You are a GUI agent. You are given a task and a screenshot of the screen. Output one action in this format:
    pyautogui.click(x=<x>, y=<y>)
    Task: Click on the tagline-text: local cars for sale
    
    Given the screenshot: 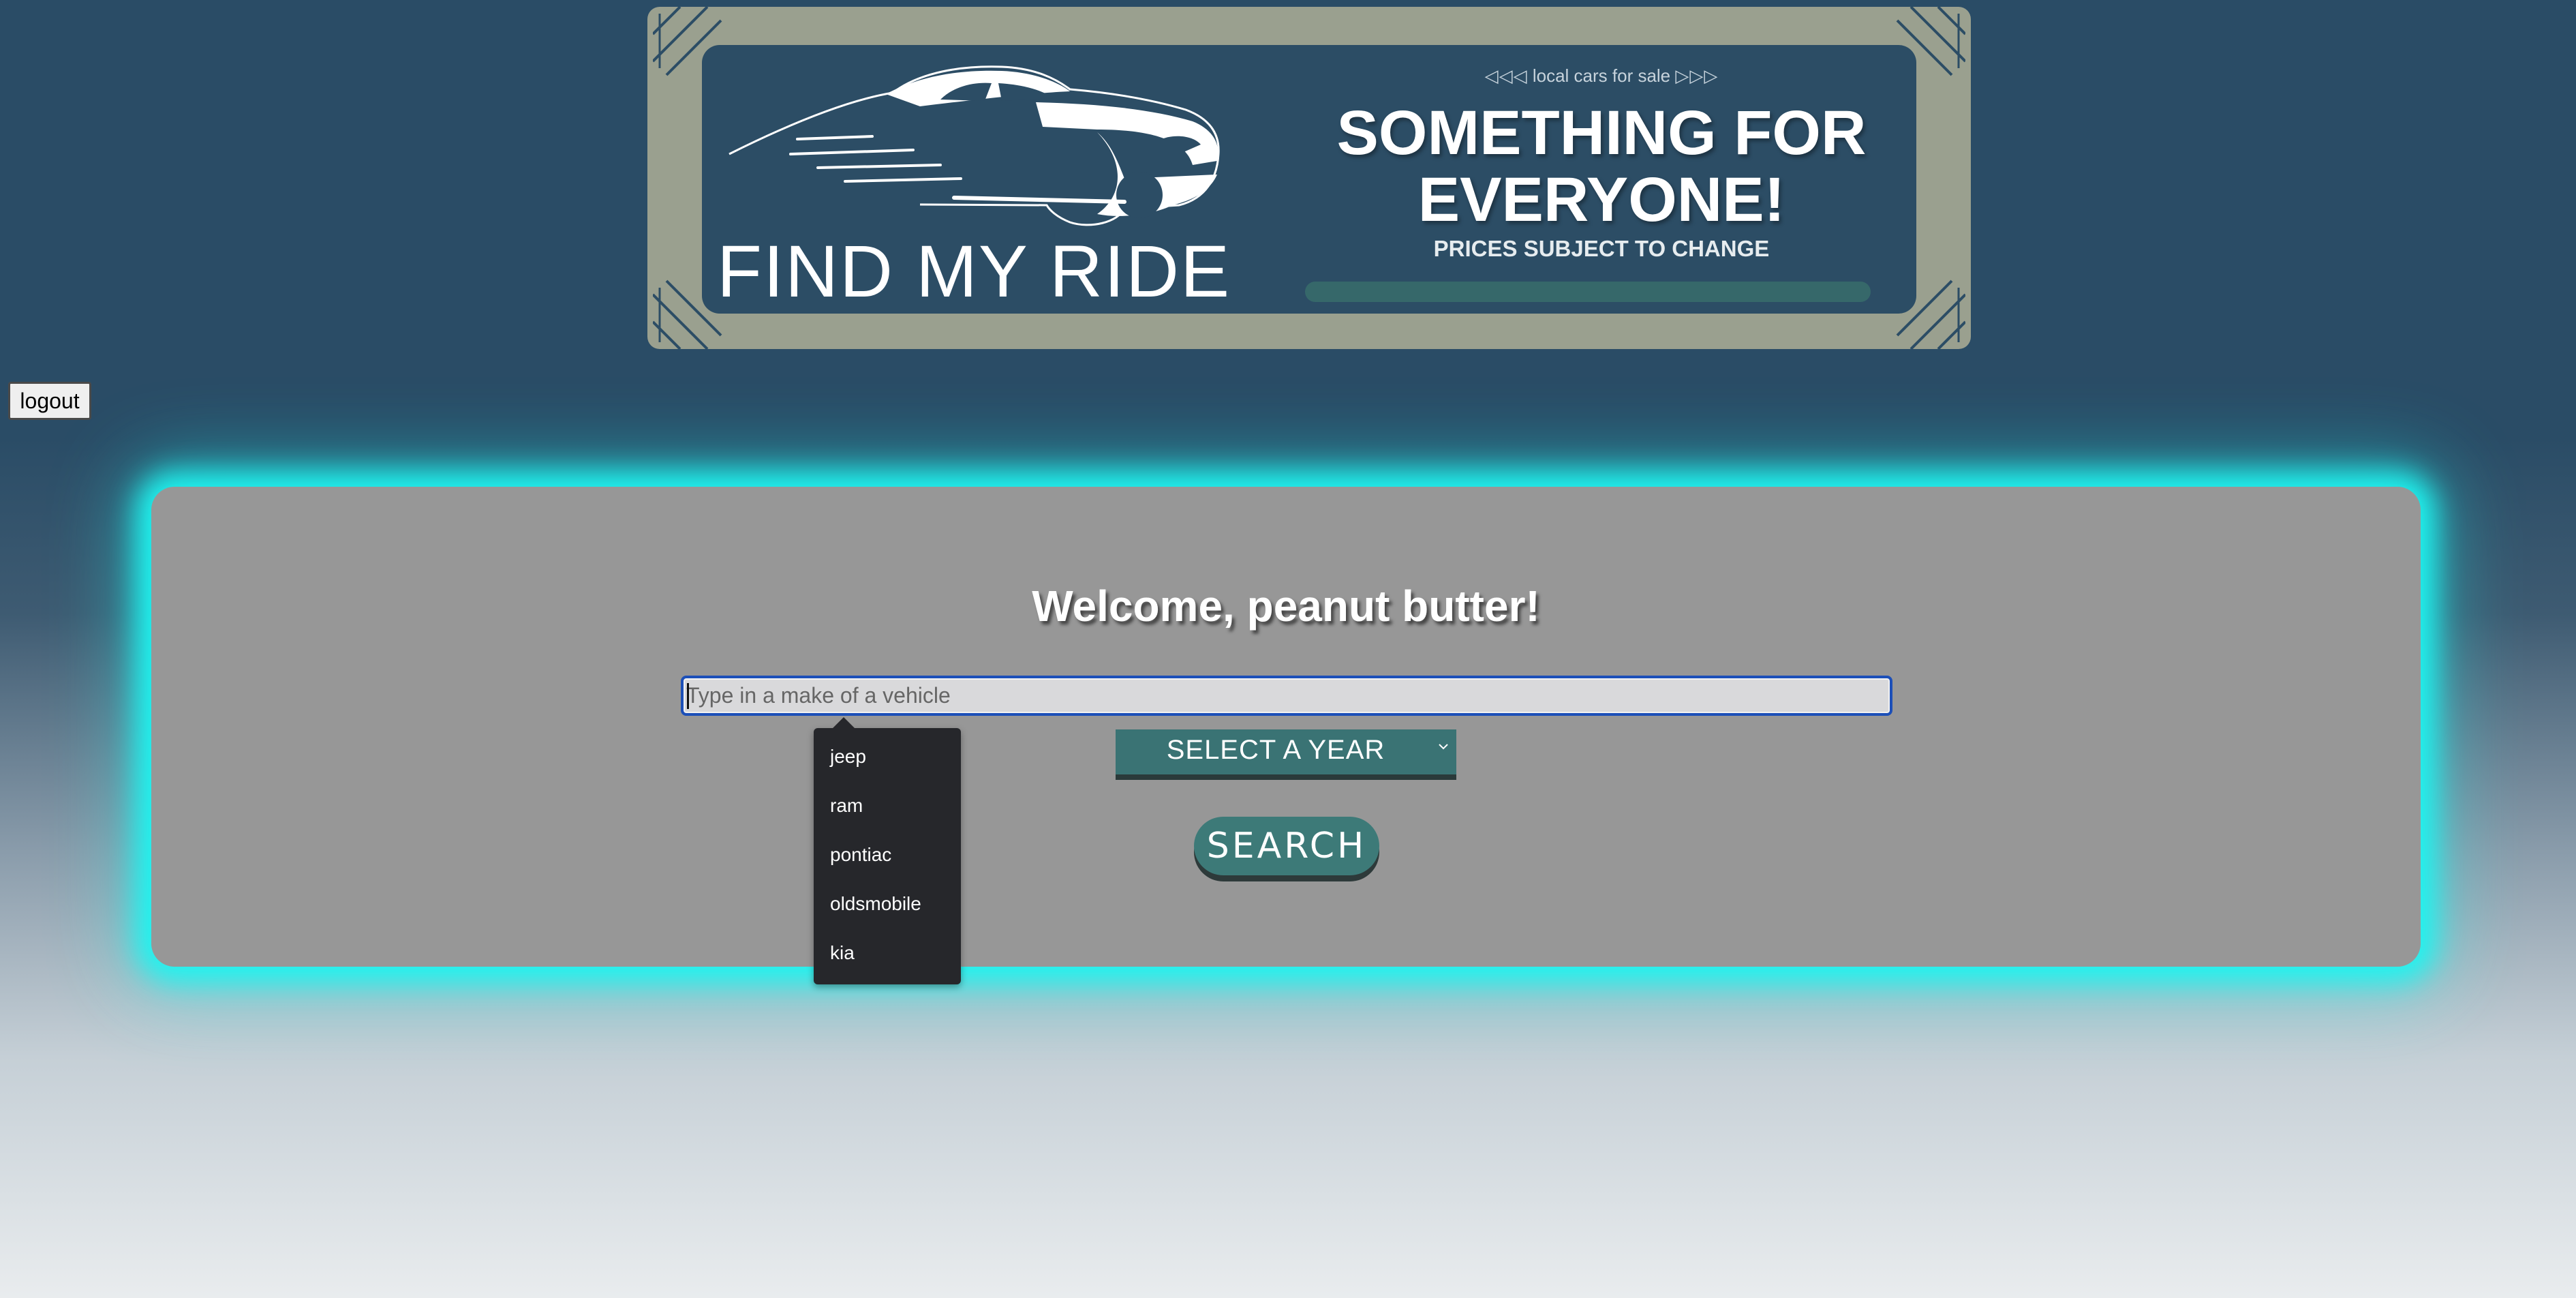 What is the action you would take?
    pyautogui.click(x=1601, y=76)
    